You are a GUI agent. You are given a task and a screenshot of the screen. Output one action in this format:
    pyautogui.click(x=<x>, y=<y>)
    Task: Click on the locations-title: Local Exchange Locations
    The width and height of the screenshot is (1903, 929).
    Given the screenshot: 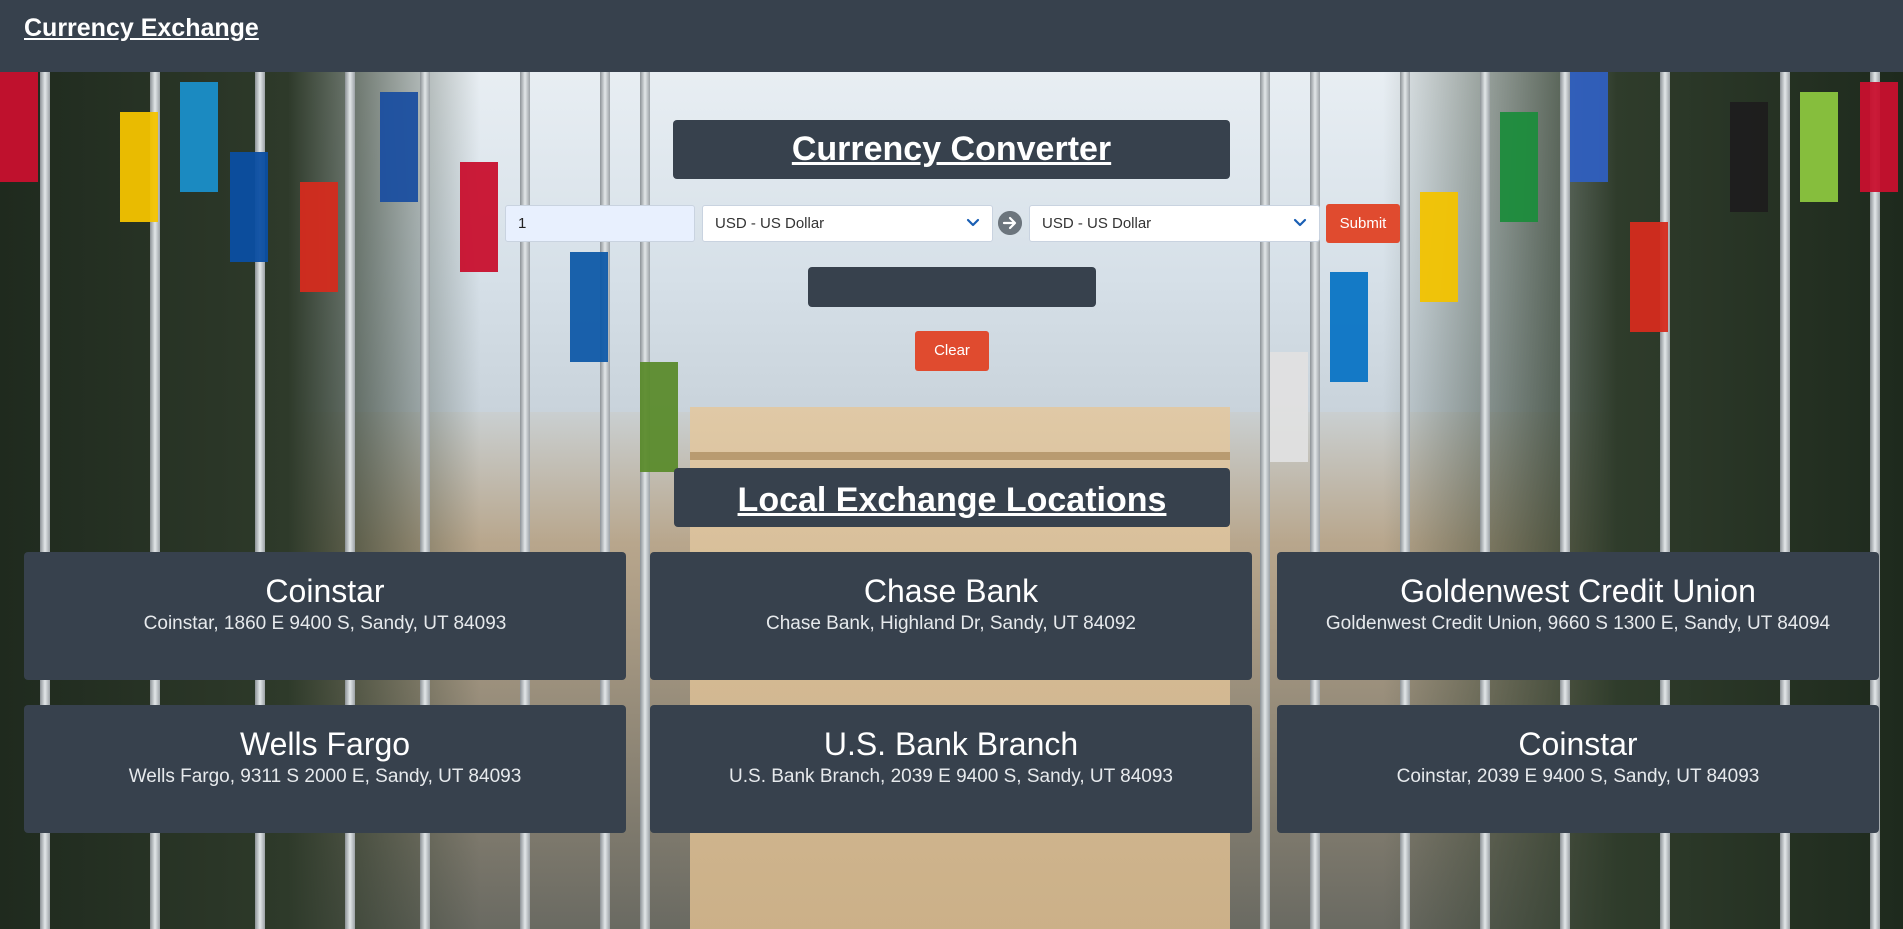 What is the action you would take?
    pyautogui.click(x=952, y=500)
    